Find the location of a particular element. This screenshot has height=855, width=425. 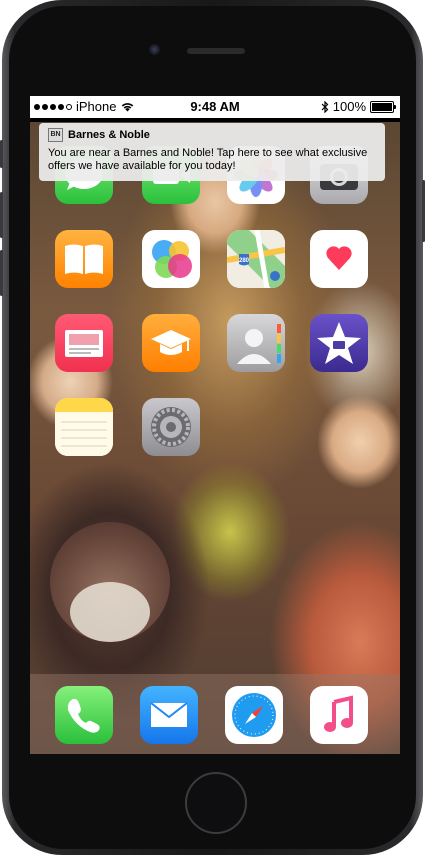

imovie-icon is located at coordinates (339, 343).